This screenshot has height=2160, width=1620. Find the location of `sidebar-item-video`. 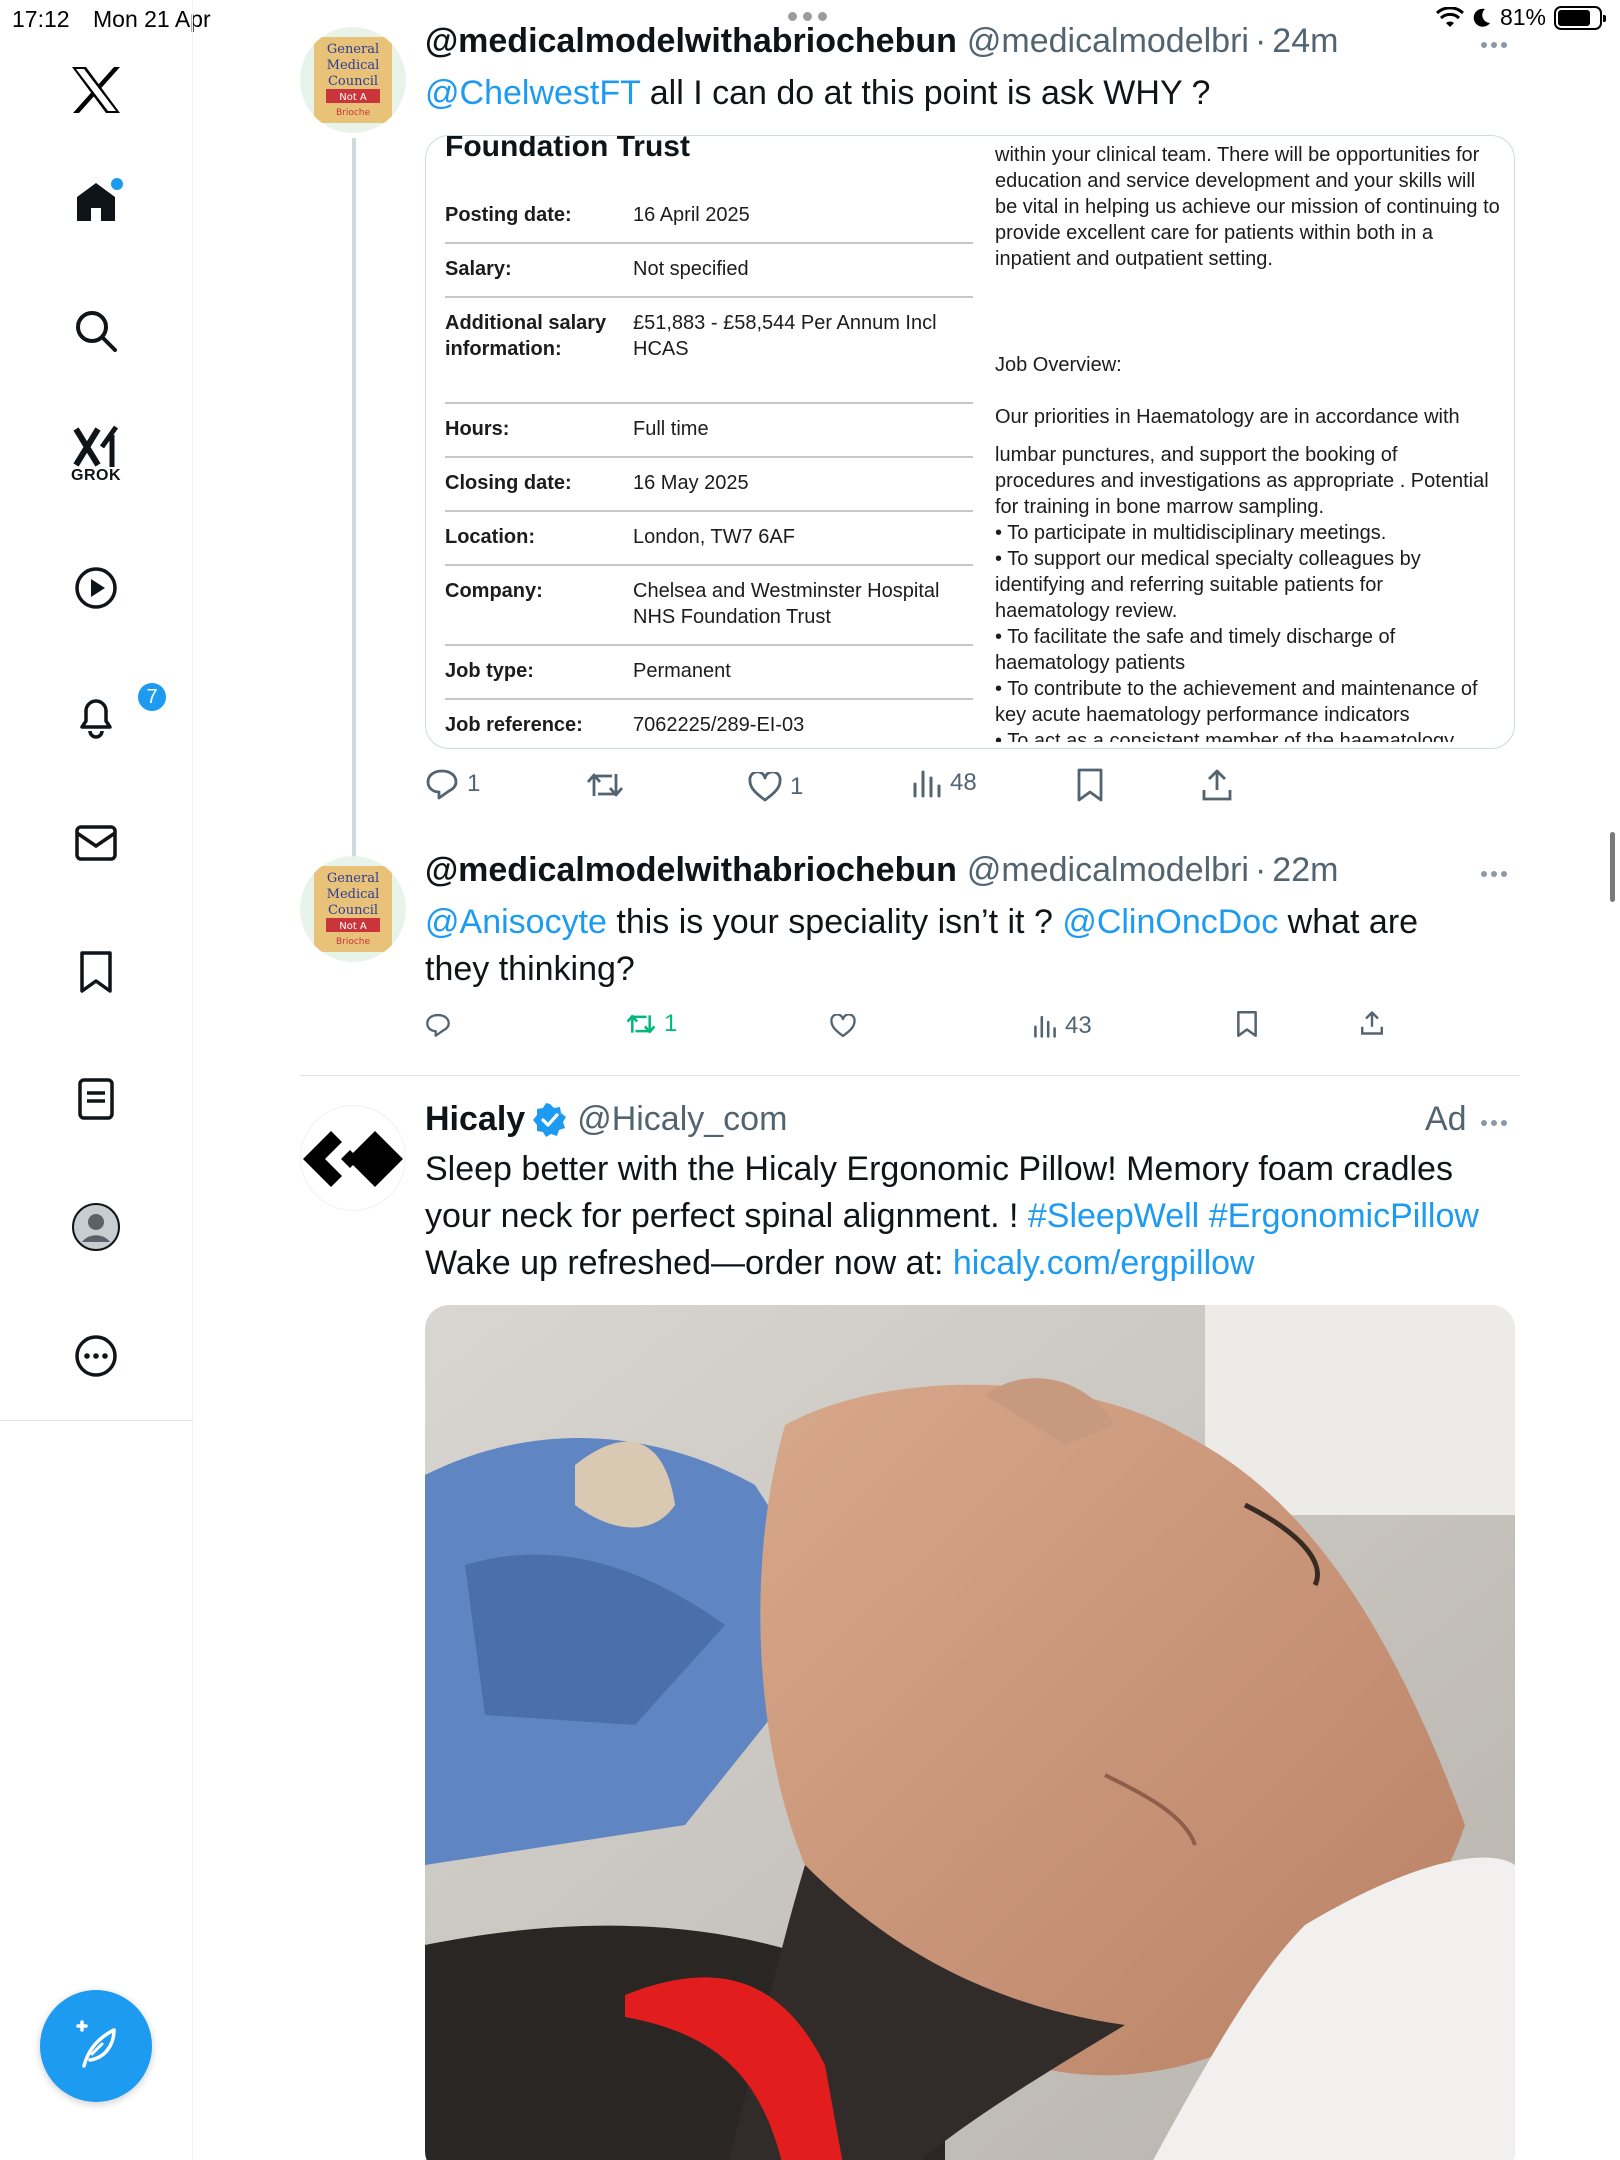

sidebar-item-video is located at coordinates (96, 588).